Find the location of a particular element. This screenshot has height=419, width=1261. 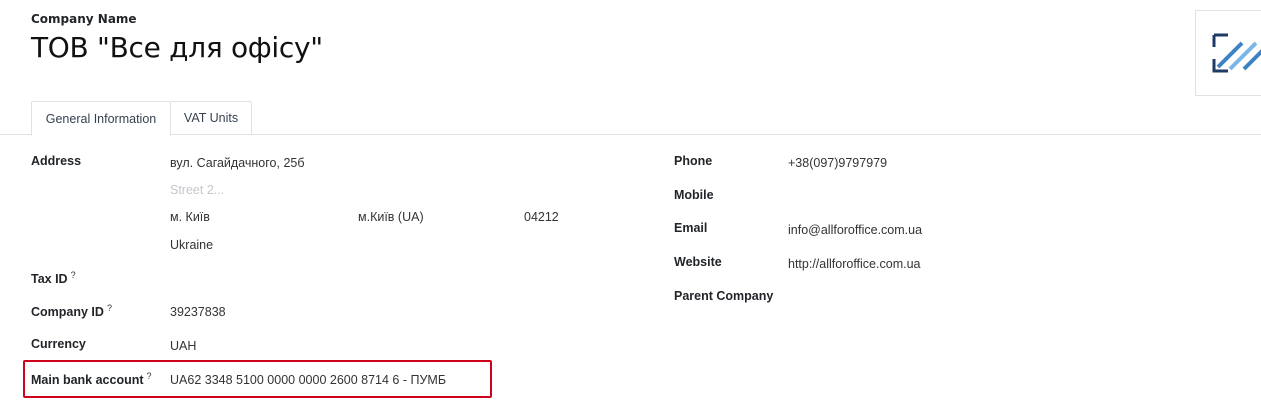

bank-account-highlight is located at coordinates (257, 379).